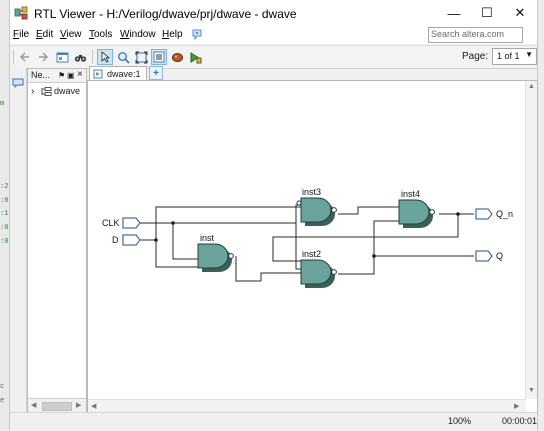 The image size is (544, 431). What do you see at coordinates (18, 83) in the screenshot?
I see `message-icon` at bounding box center [18, 83].